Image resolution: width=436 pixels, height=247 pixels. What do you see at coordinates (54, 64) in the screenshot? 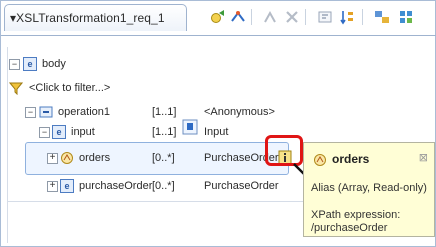
I see `root-label: body` at bounding box center [54, 64].